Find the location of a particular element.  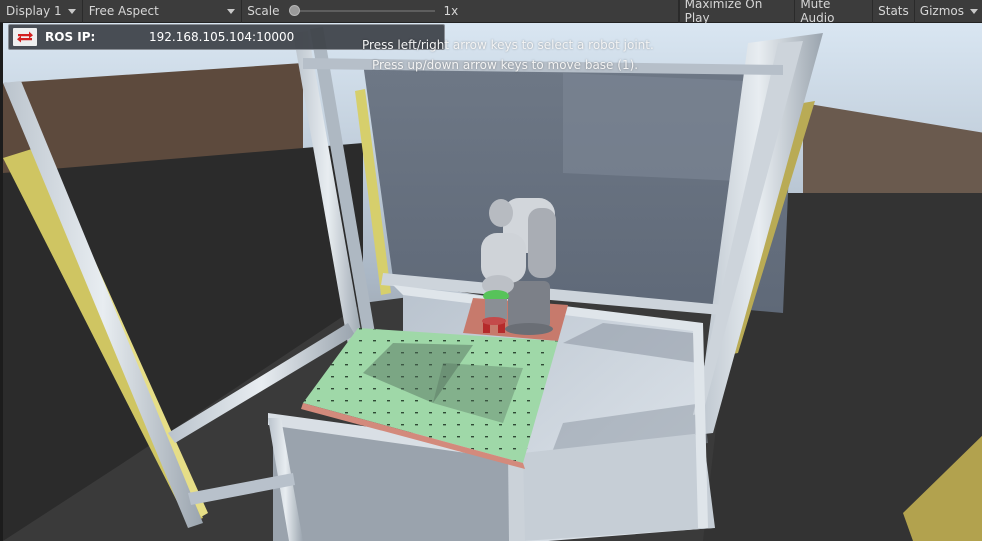

display-dropdown-label: Display 1 is located at coordinates (34, 11).